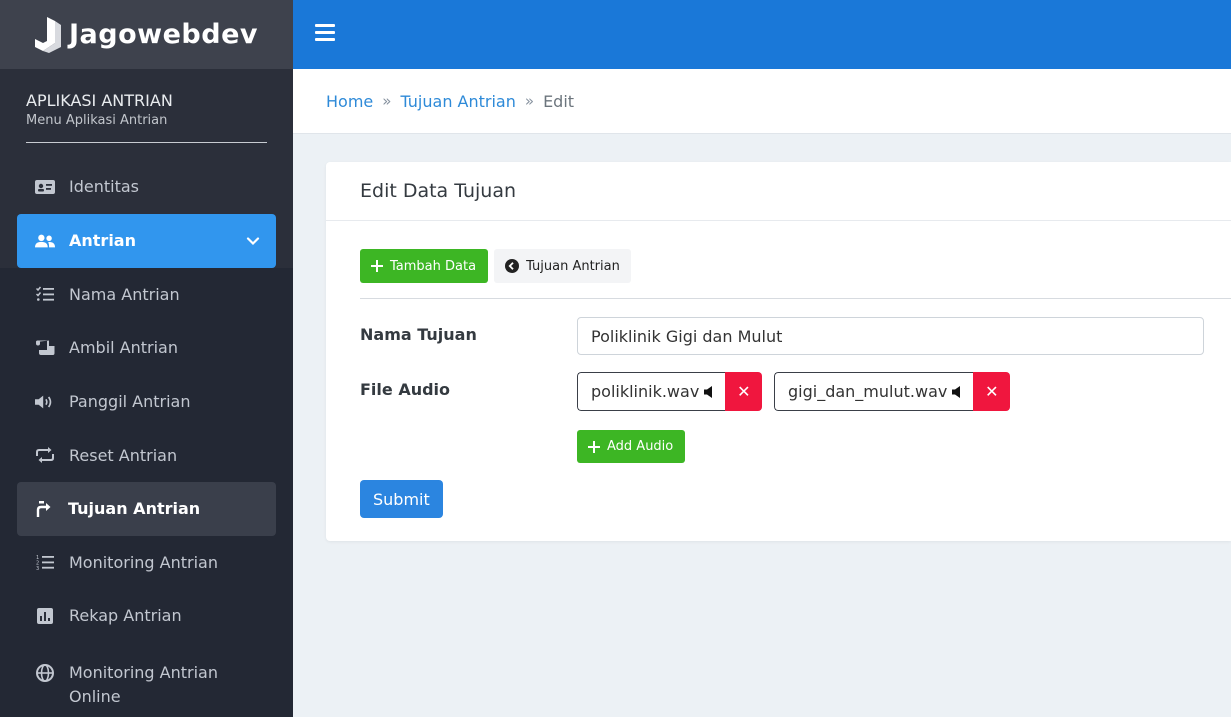 The height and width of the screenshot is (717, 1231). I want to click on nama-tujuan-input: Poliklinik Gigi dan Mulut, so click(890, 336).